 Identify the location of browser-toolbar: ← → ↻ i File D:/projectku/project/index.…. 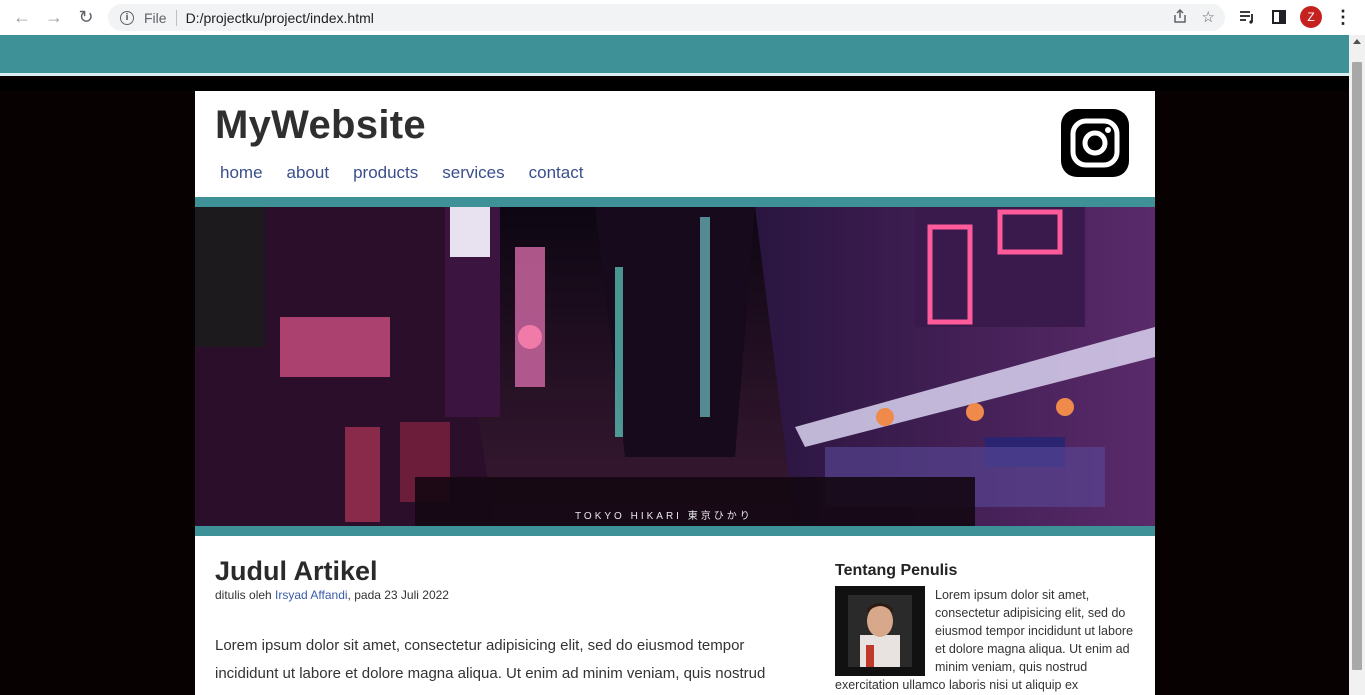
(682, 17).